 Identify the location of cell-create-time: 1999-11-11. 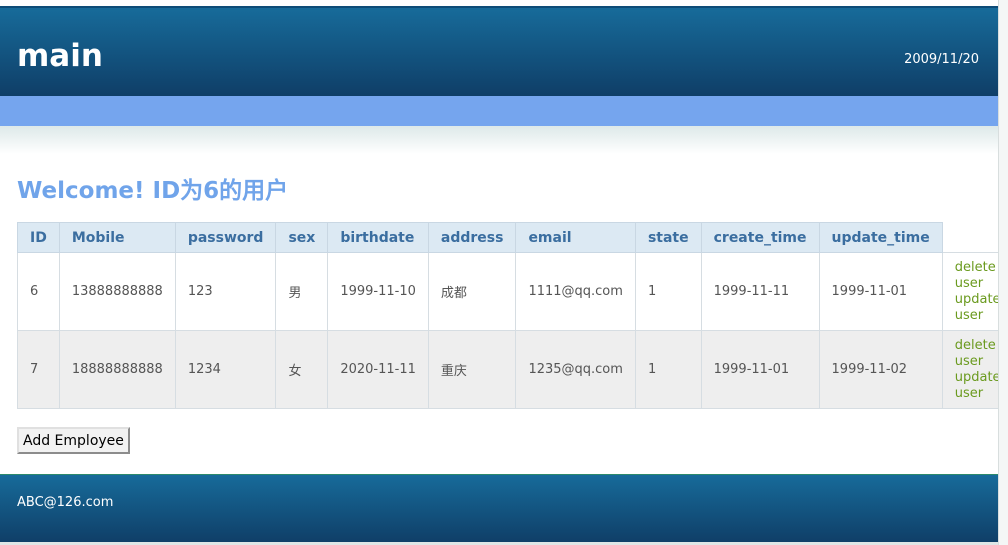
(760, 291).